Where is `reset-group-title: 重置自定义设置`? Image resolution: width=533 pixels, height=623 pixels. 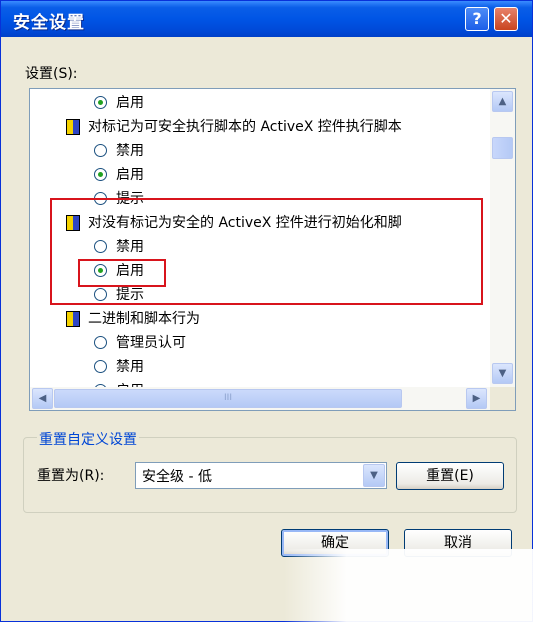
reset-group-title: 重置自定义设置 is located at coordinates (88, 439).